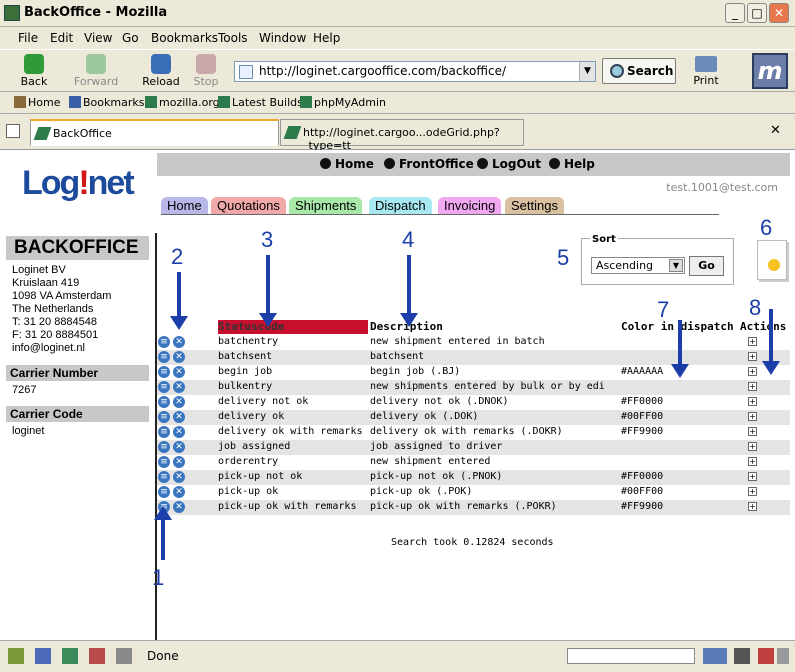 Image resolution: width=795 pixels, height=672 pixels. I want to click on cell-description: pick-up ok (.POK), so click(421, 491).